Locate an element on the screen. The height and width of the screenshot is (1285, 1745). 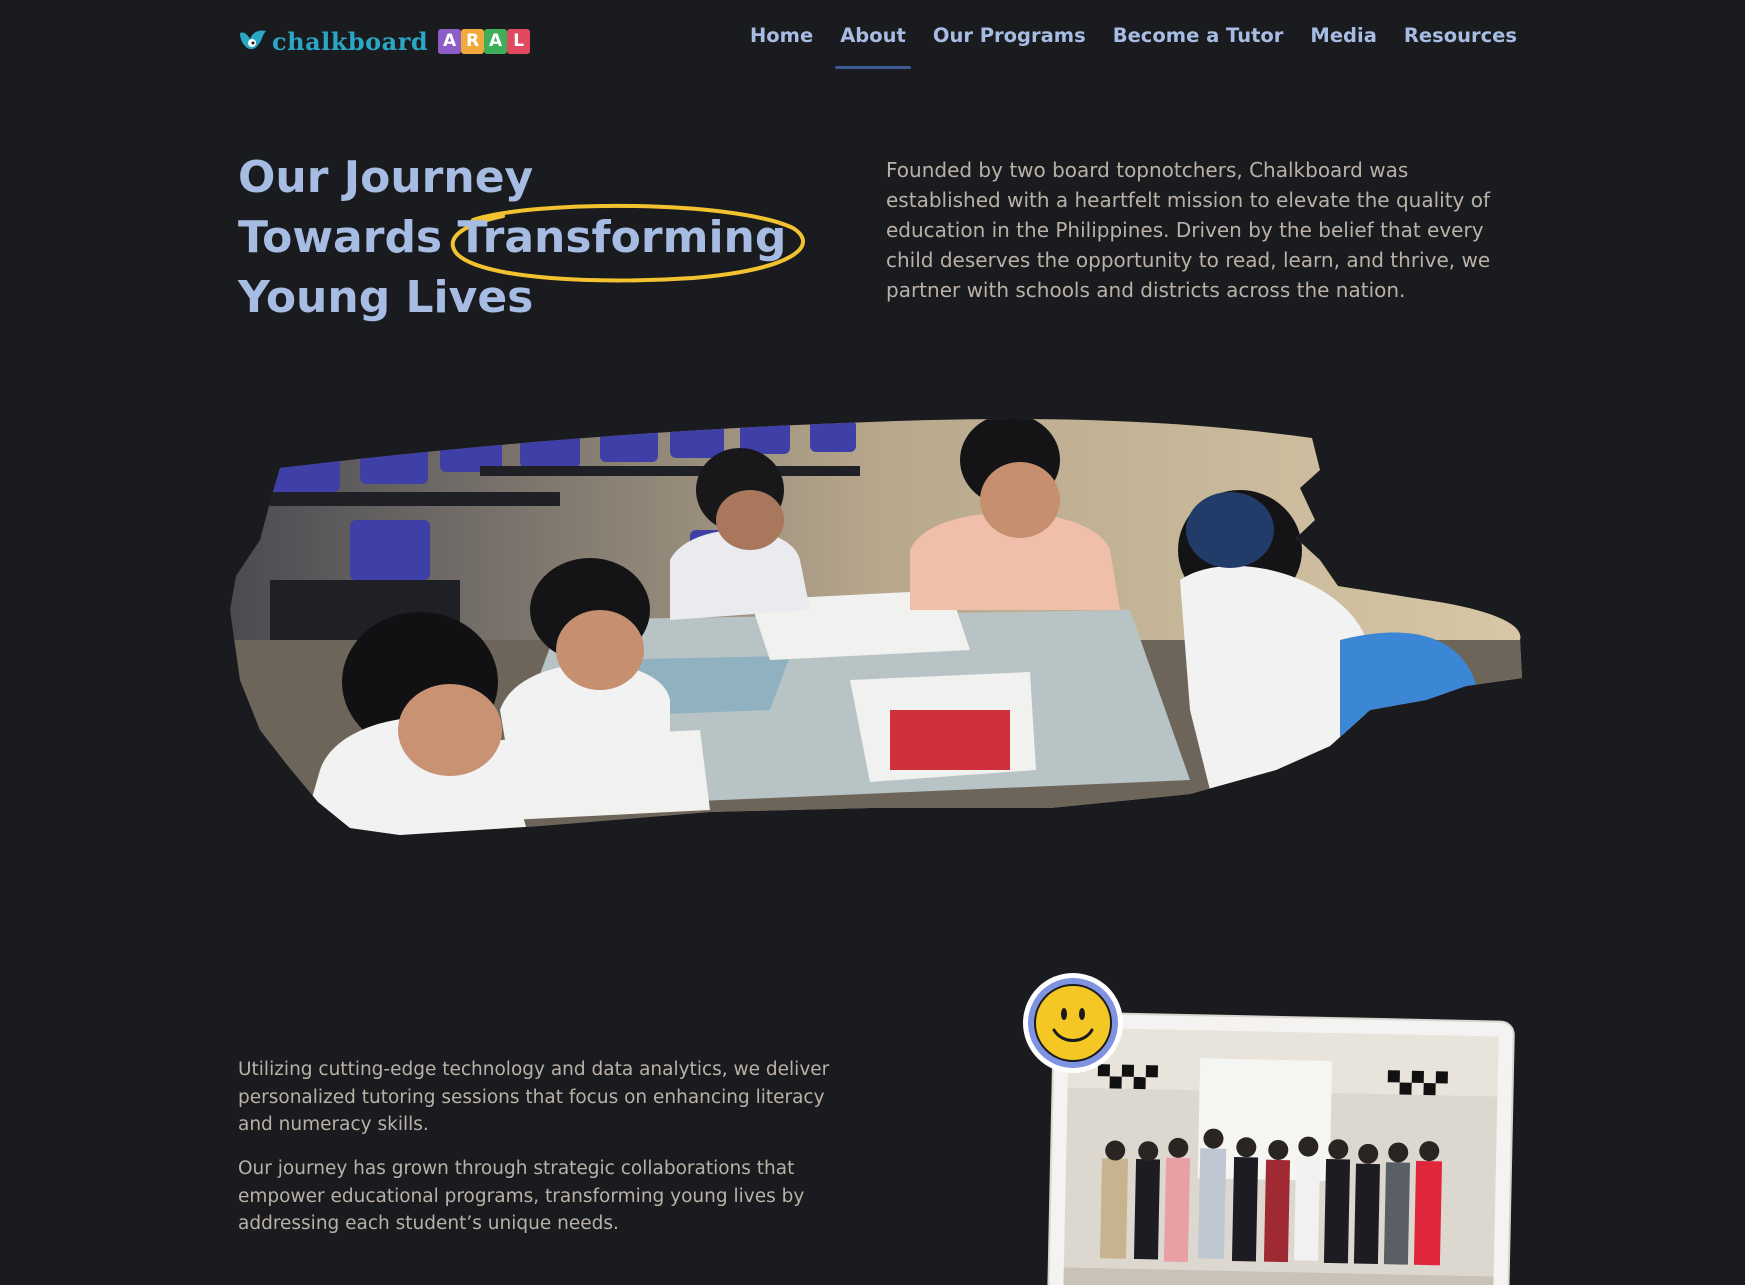
nav-home: Home is located at coordinates (781, 45).